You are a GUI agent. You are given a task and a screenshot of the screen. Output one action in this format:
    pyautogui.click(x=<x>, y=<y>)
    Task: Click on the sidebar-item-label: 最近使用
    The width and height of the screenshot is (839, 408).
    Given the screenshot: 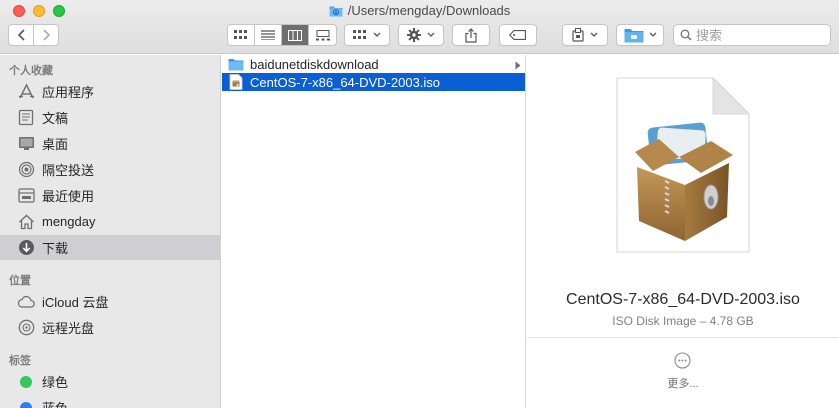 What is the action you would take?
    pyautogui.click(x=68, y=196)
    